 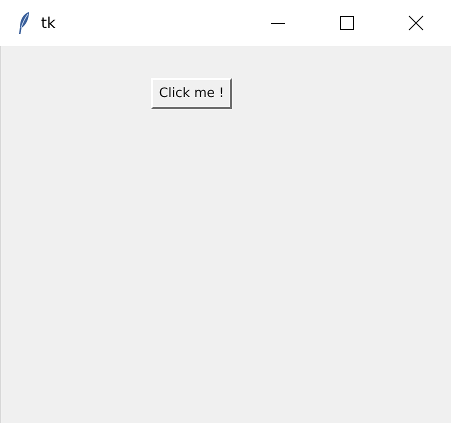 What do you see at coordinates (24, 23) in the screenshot?
I see `feather-icon` at bounding box center [24, 23].